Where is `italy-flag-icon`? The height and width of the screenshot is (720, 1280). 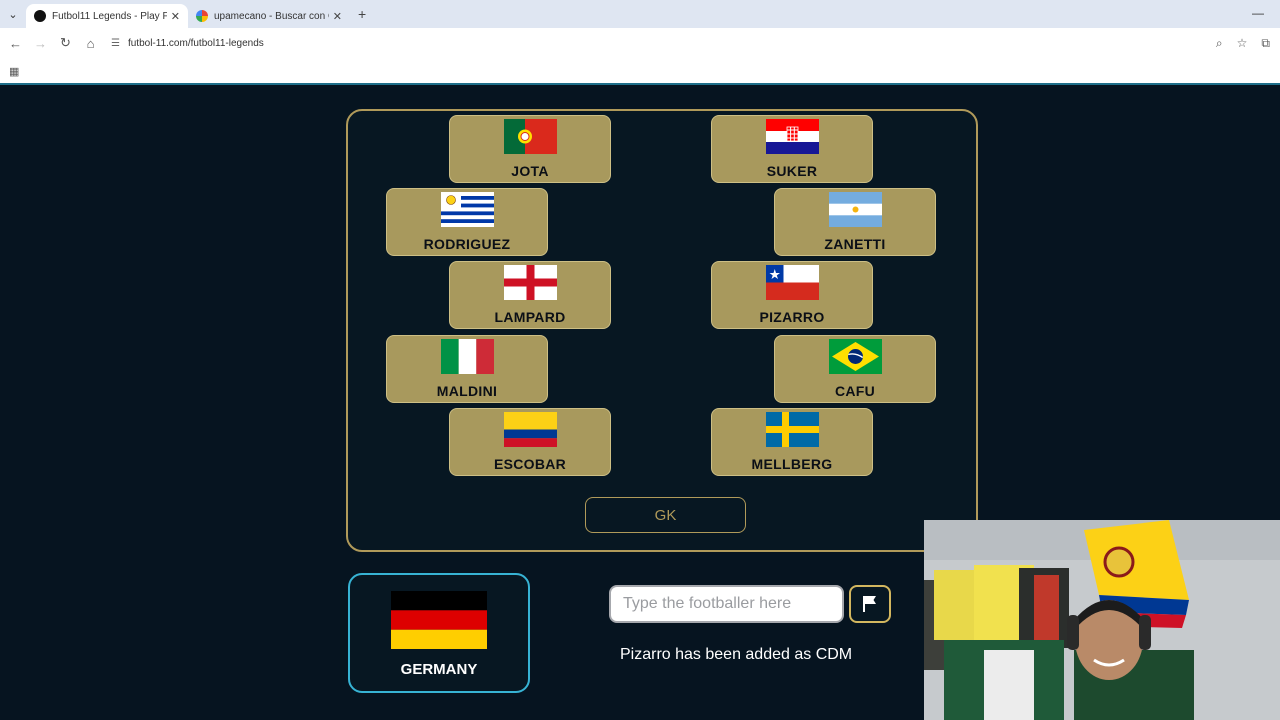
italy-flag-icon is located at coordinates (467, 356).